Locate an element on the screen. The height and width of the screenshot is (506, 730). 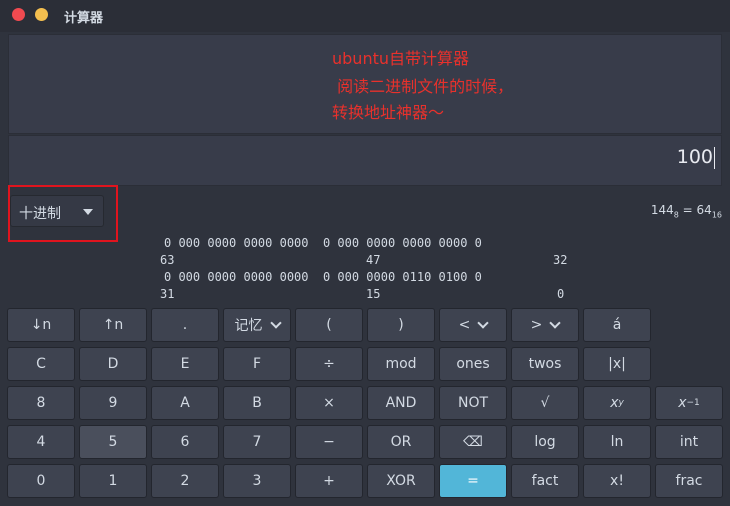
digit-a-button: A is located at coordinates (185, 403).